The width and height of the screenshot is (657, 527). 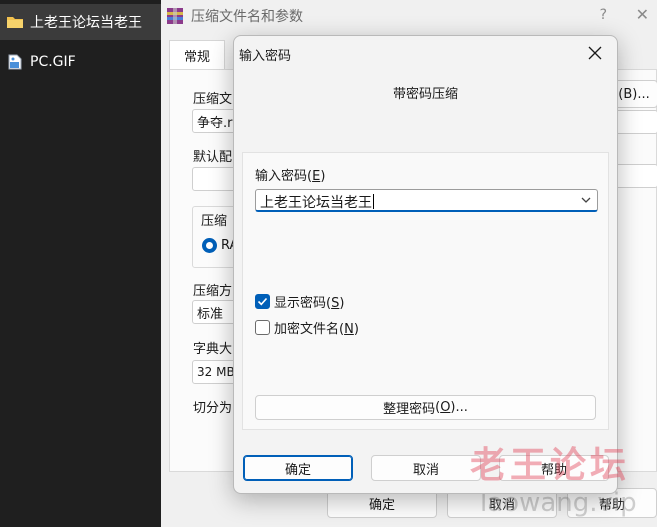 What do you see at coordinates (550, 465) in the screenshot?
I see `watermark-text: 老王论坛` at bounding box center [550, 465].